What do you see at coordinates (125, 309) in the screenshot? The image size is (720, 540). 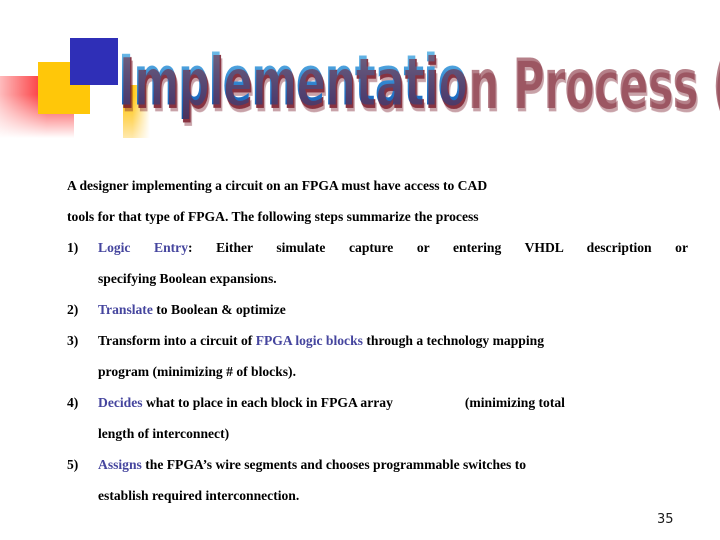 I see `list-item-highlight: Translate` at bounding box center [125, 309].